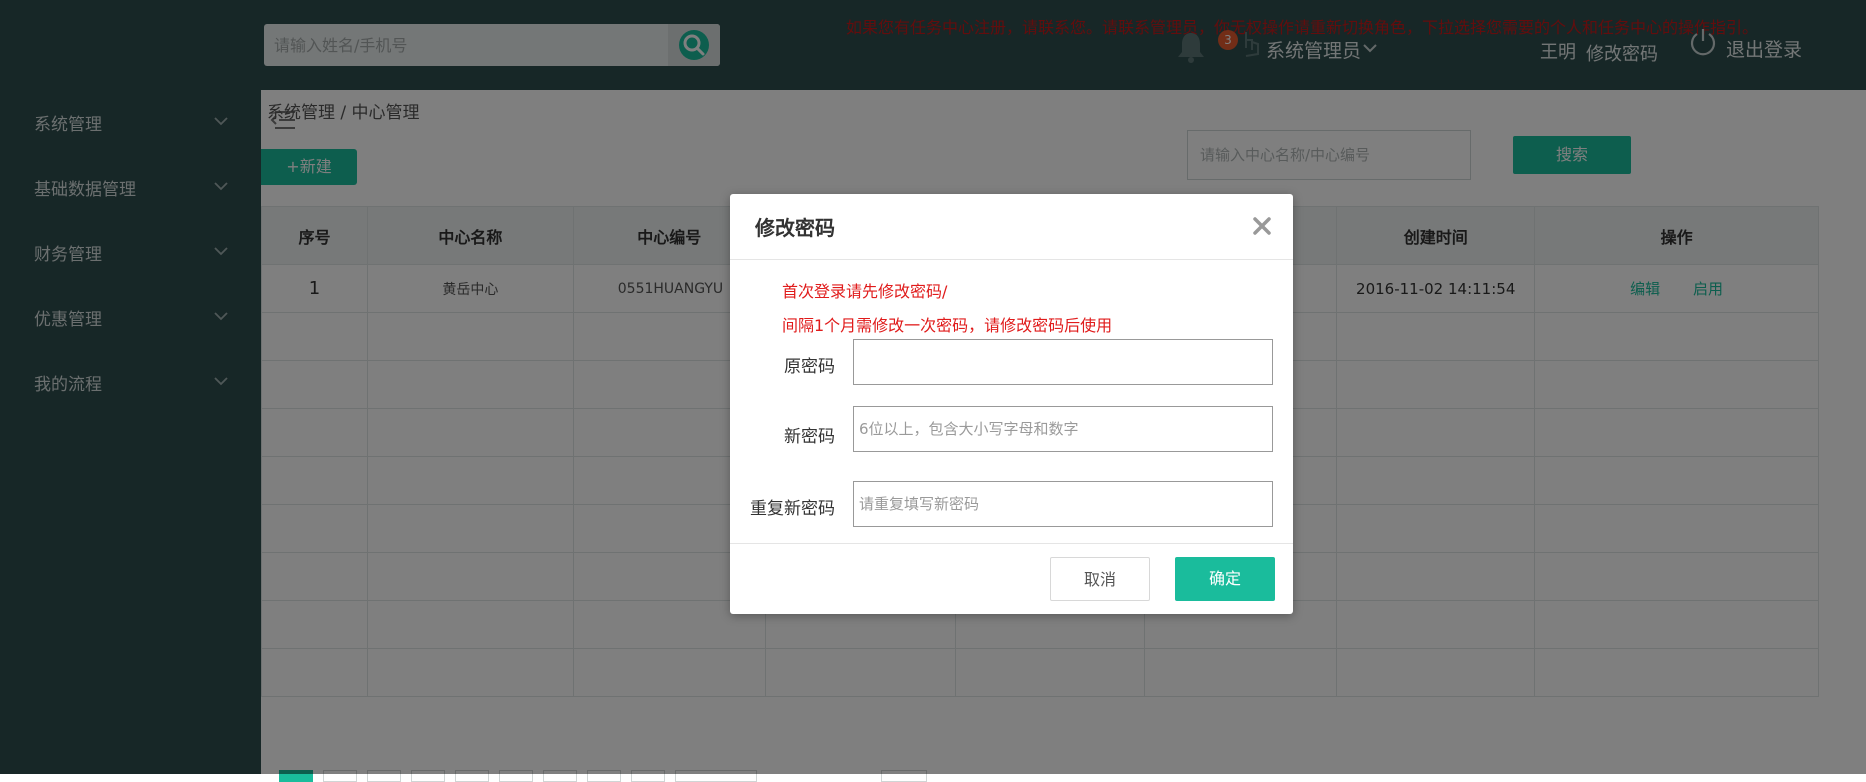  What do you see at coordinates (809, 367) in the screenshot?
I see `old-password-label: 原密码` at bounding box center [809, 367].